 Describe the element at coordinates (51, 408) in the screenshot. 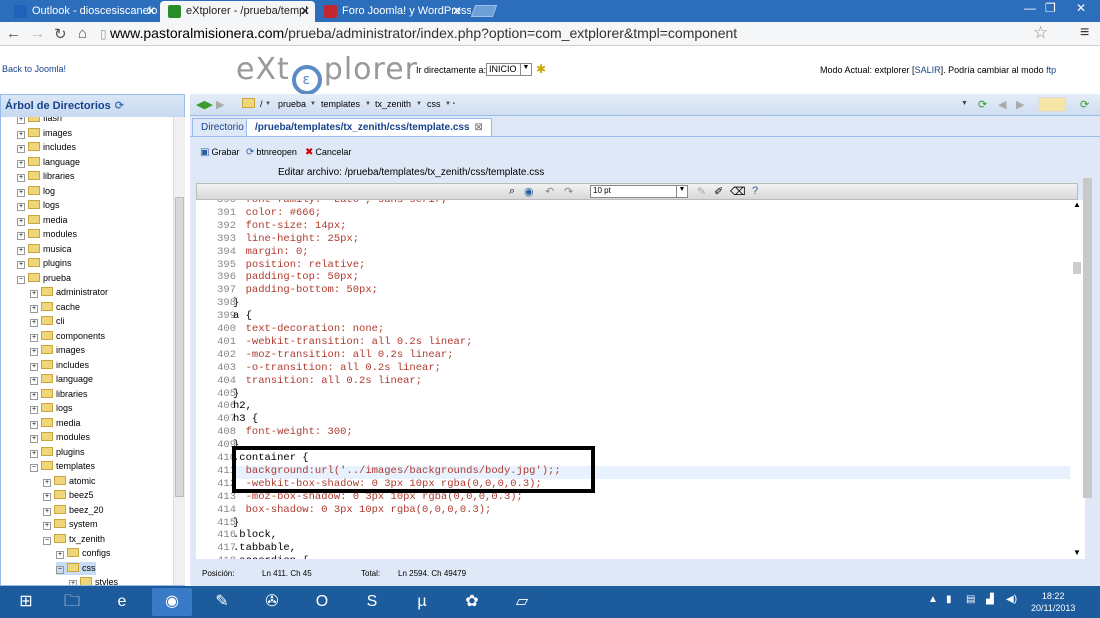

I see `tree-item: + logs` at that location.